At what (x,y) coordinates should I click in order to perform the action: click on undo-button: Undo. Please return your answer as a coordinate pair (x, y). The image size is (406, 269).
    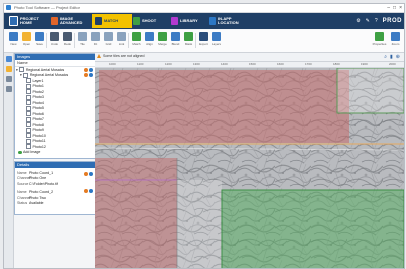
    Looking at the image, I should click on (54, 39).